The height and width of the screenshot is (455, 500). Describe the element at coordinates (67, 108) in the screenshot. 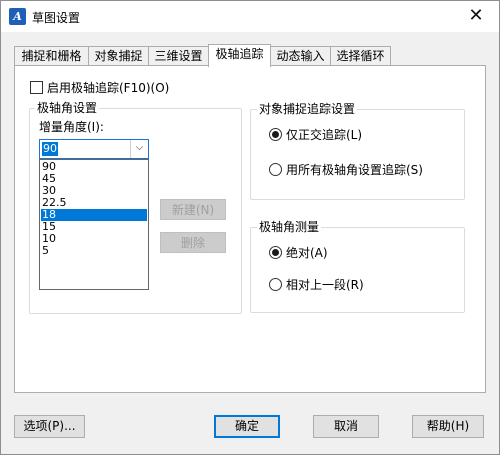

I see `polar-angle-group-title: 极轴角设置` at that location.